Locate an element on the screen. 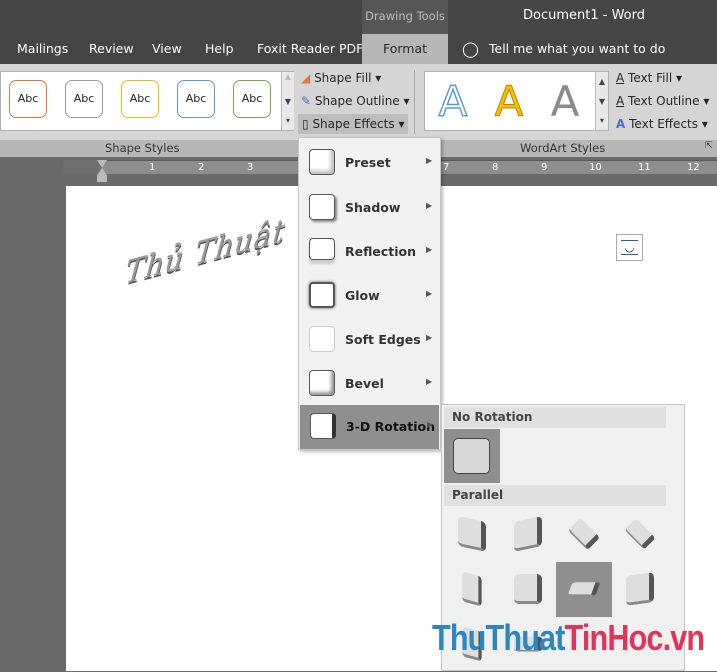  ruler-number: 3 is located at coordinates (250, 167).